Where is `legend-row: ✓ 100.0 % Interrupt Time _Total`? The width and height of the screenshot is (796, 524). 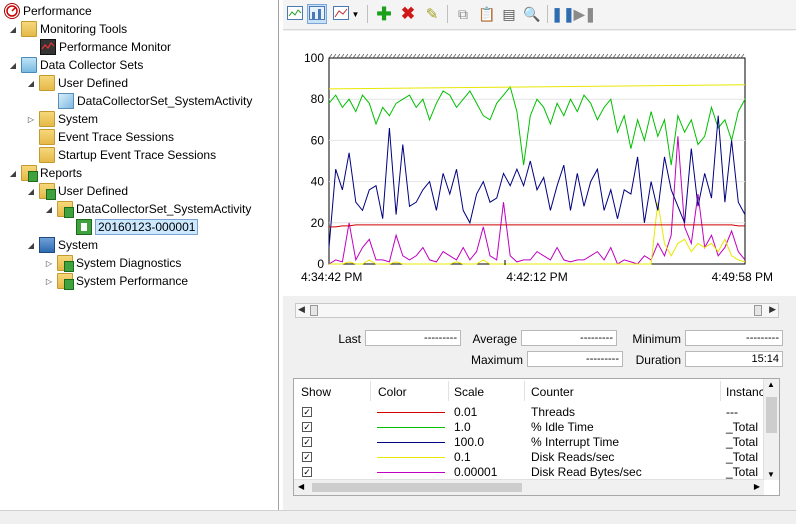
legend-row: ✓ 100.0 % Interrupt Time _Total is located at coordinates (528, 442).